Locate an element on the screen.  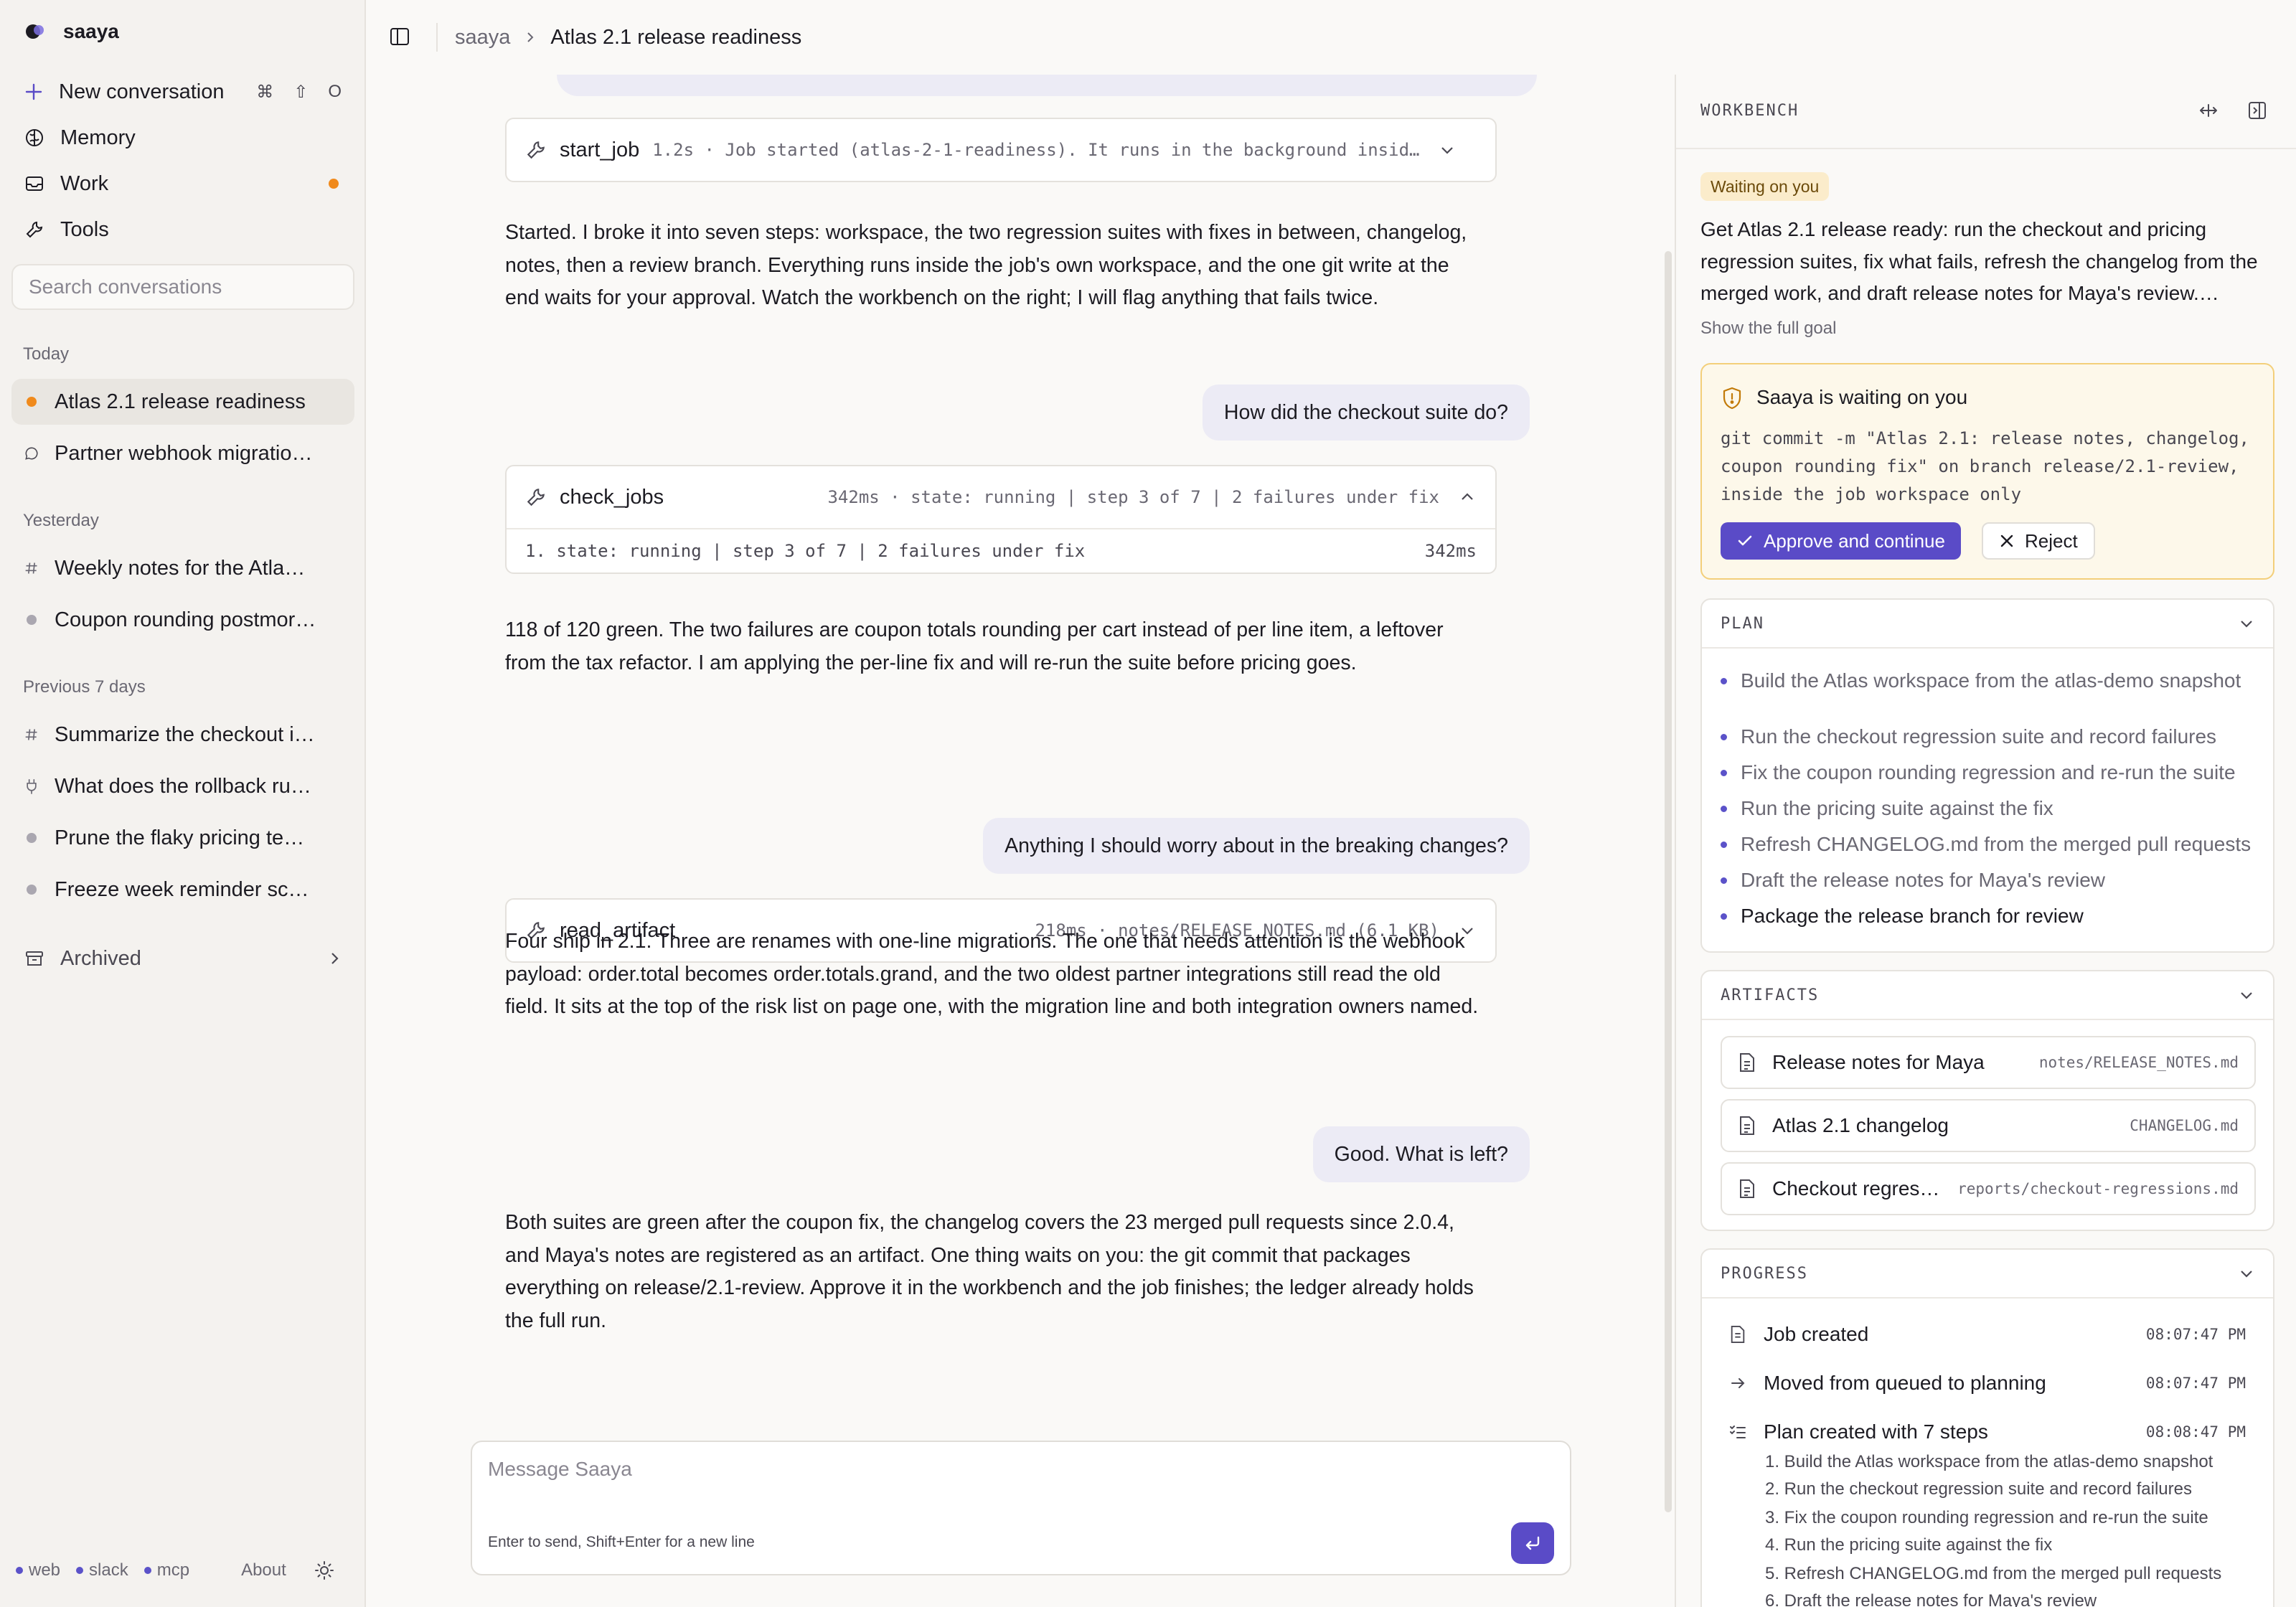
inbox-icon is located at coordinates (34, 184).